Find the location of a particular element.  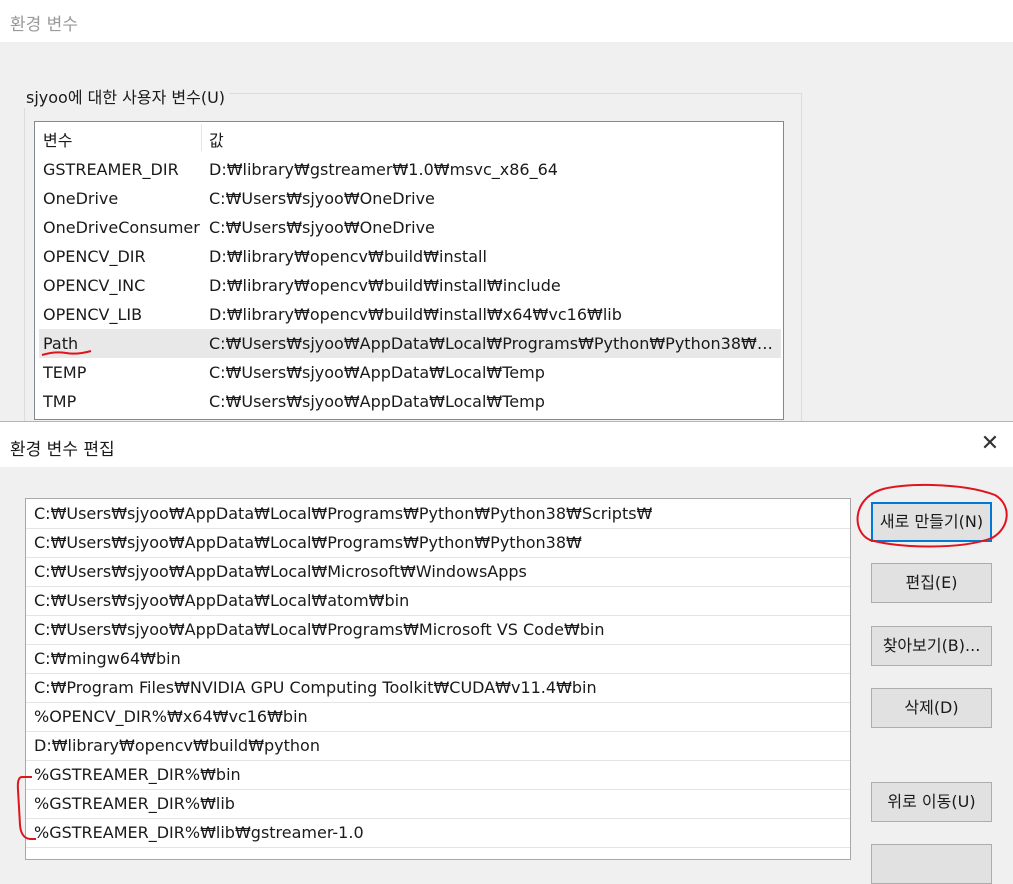

variable-value: D:₩library₩gstreamer₩1.0₩msvc_x86_64 is located at coordinates (383, 169).